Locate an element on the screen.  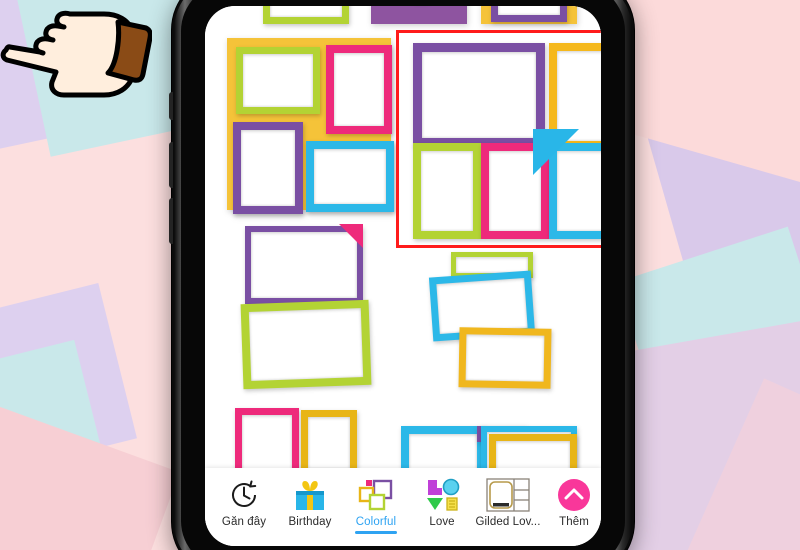
frame-green-tilted is located at coordinates (306, 344).